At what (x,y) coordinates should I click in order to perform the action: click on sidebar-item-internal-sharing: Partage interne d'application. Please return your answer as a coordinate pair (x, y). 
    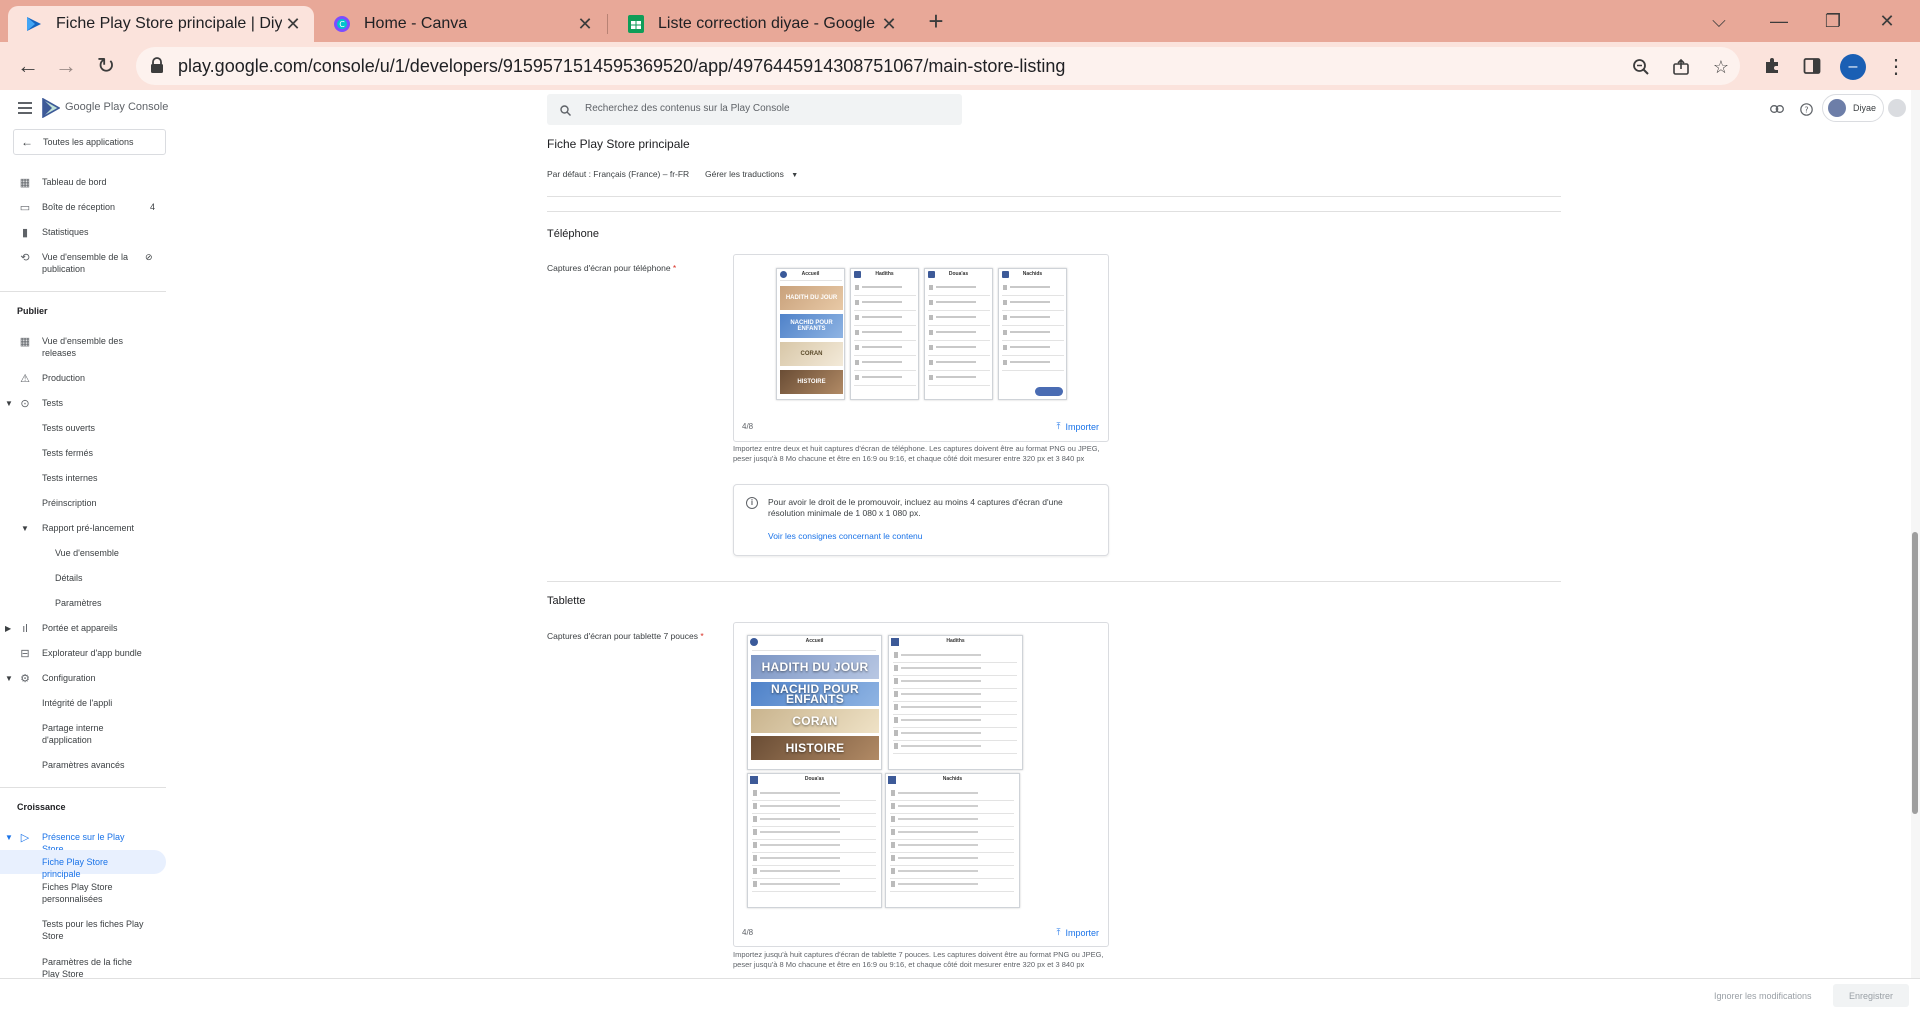
    Looking at the image, I should click on (83, 735).